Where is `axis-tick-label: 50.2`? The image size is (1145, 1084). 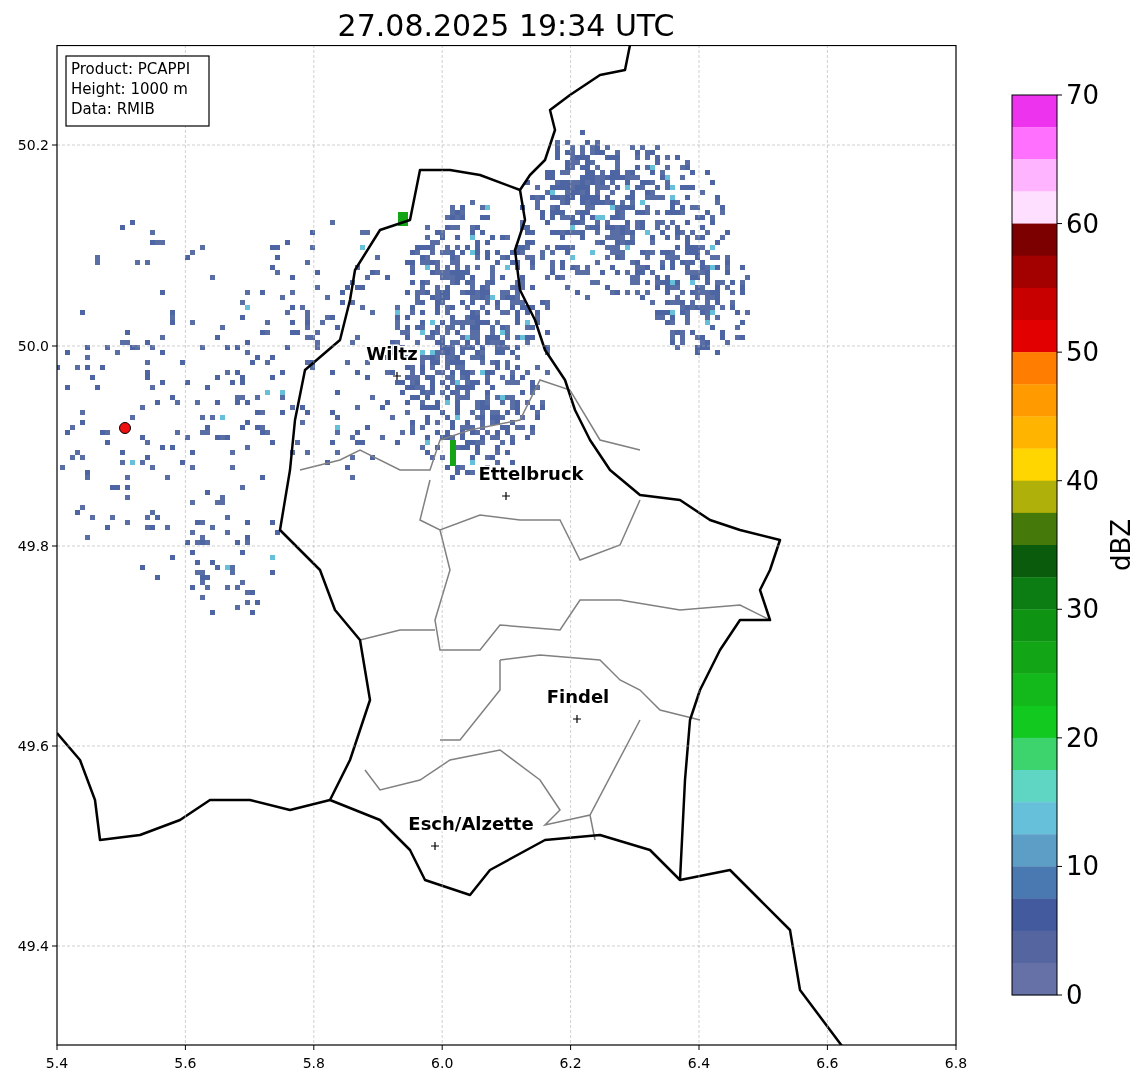 axis-tick-label: 50.2 is located at coordinates (33, 145).